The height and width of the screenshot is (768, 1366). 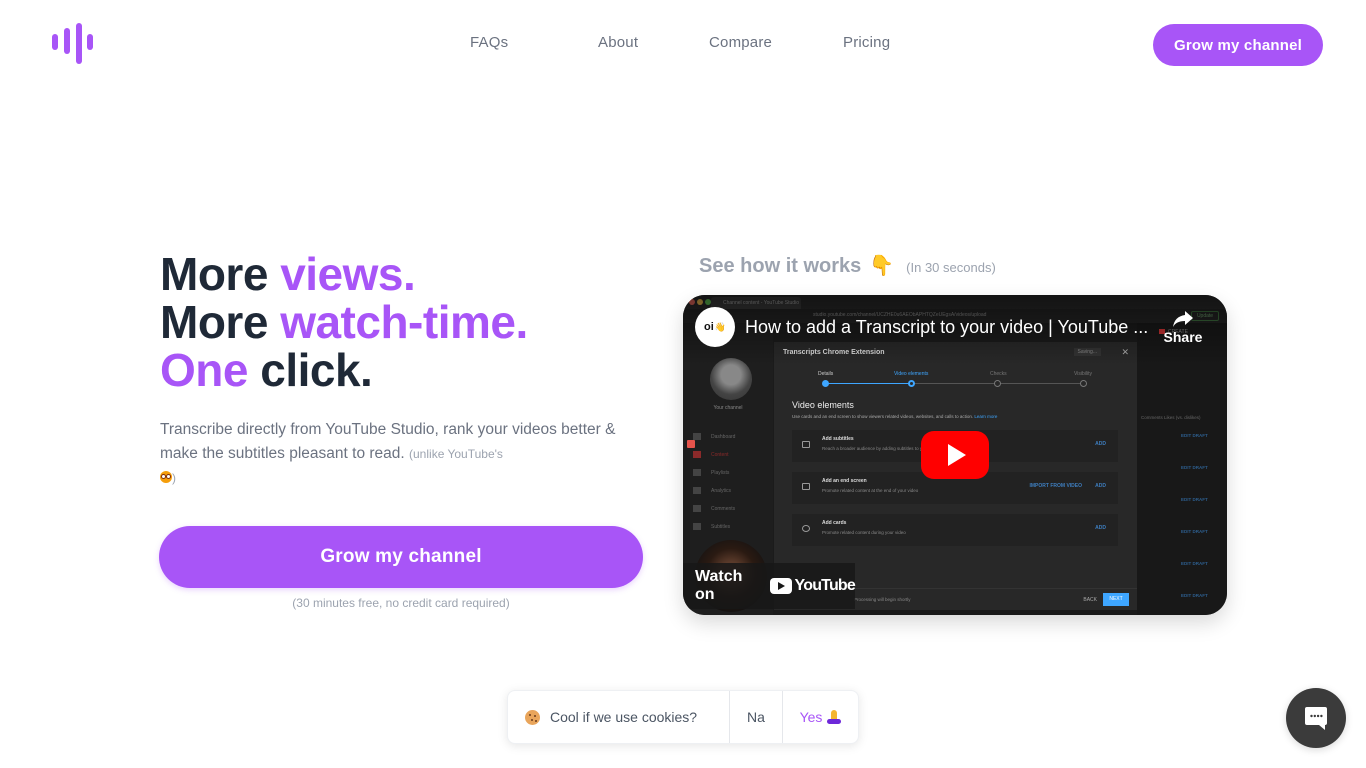 I want to click on thumbnail-sidebar-item: Comments, so click(x=714, y=508).